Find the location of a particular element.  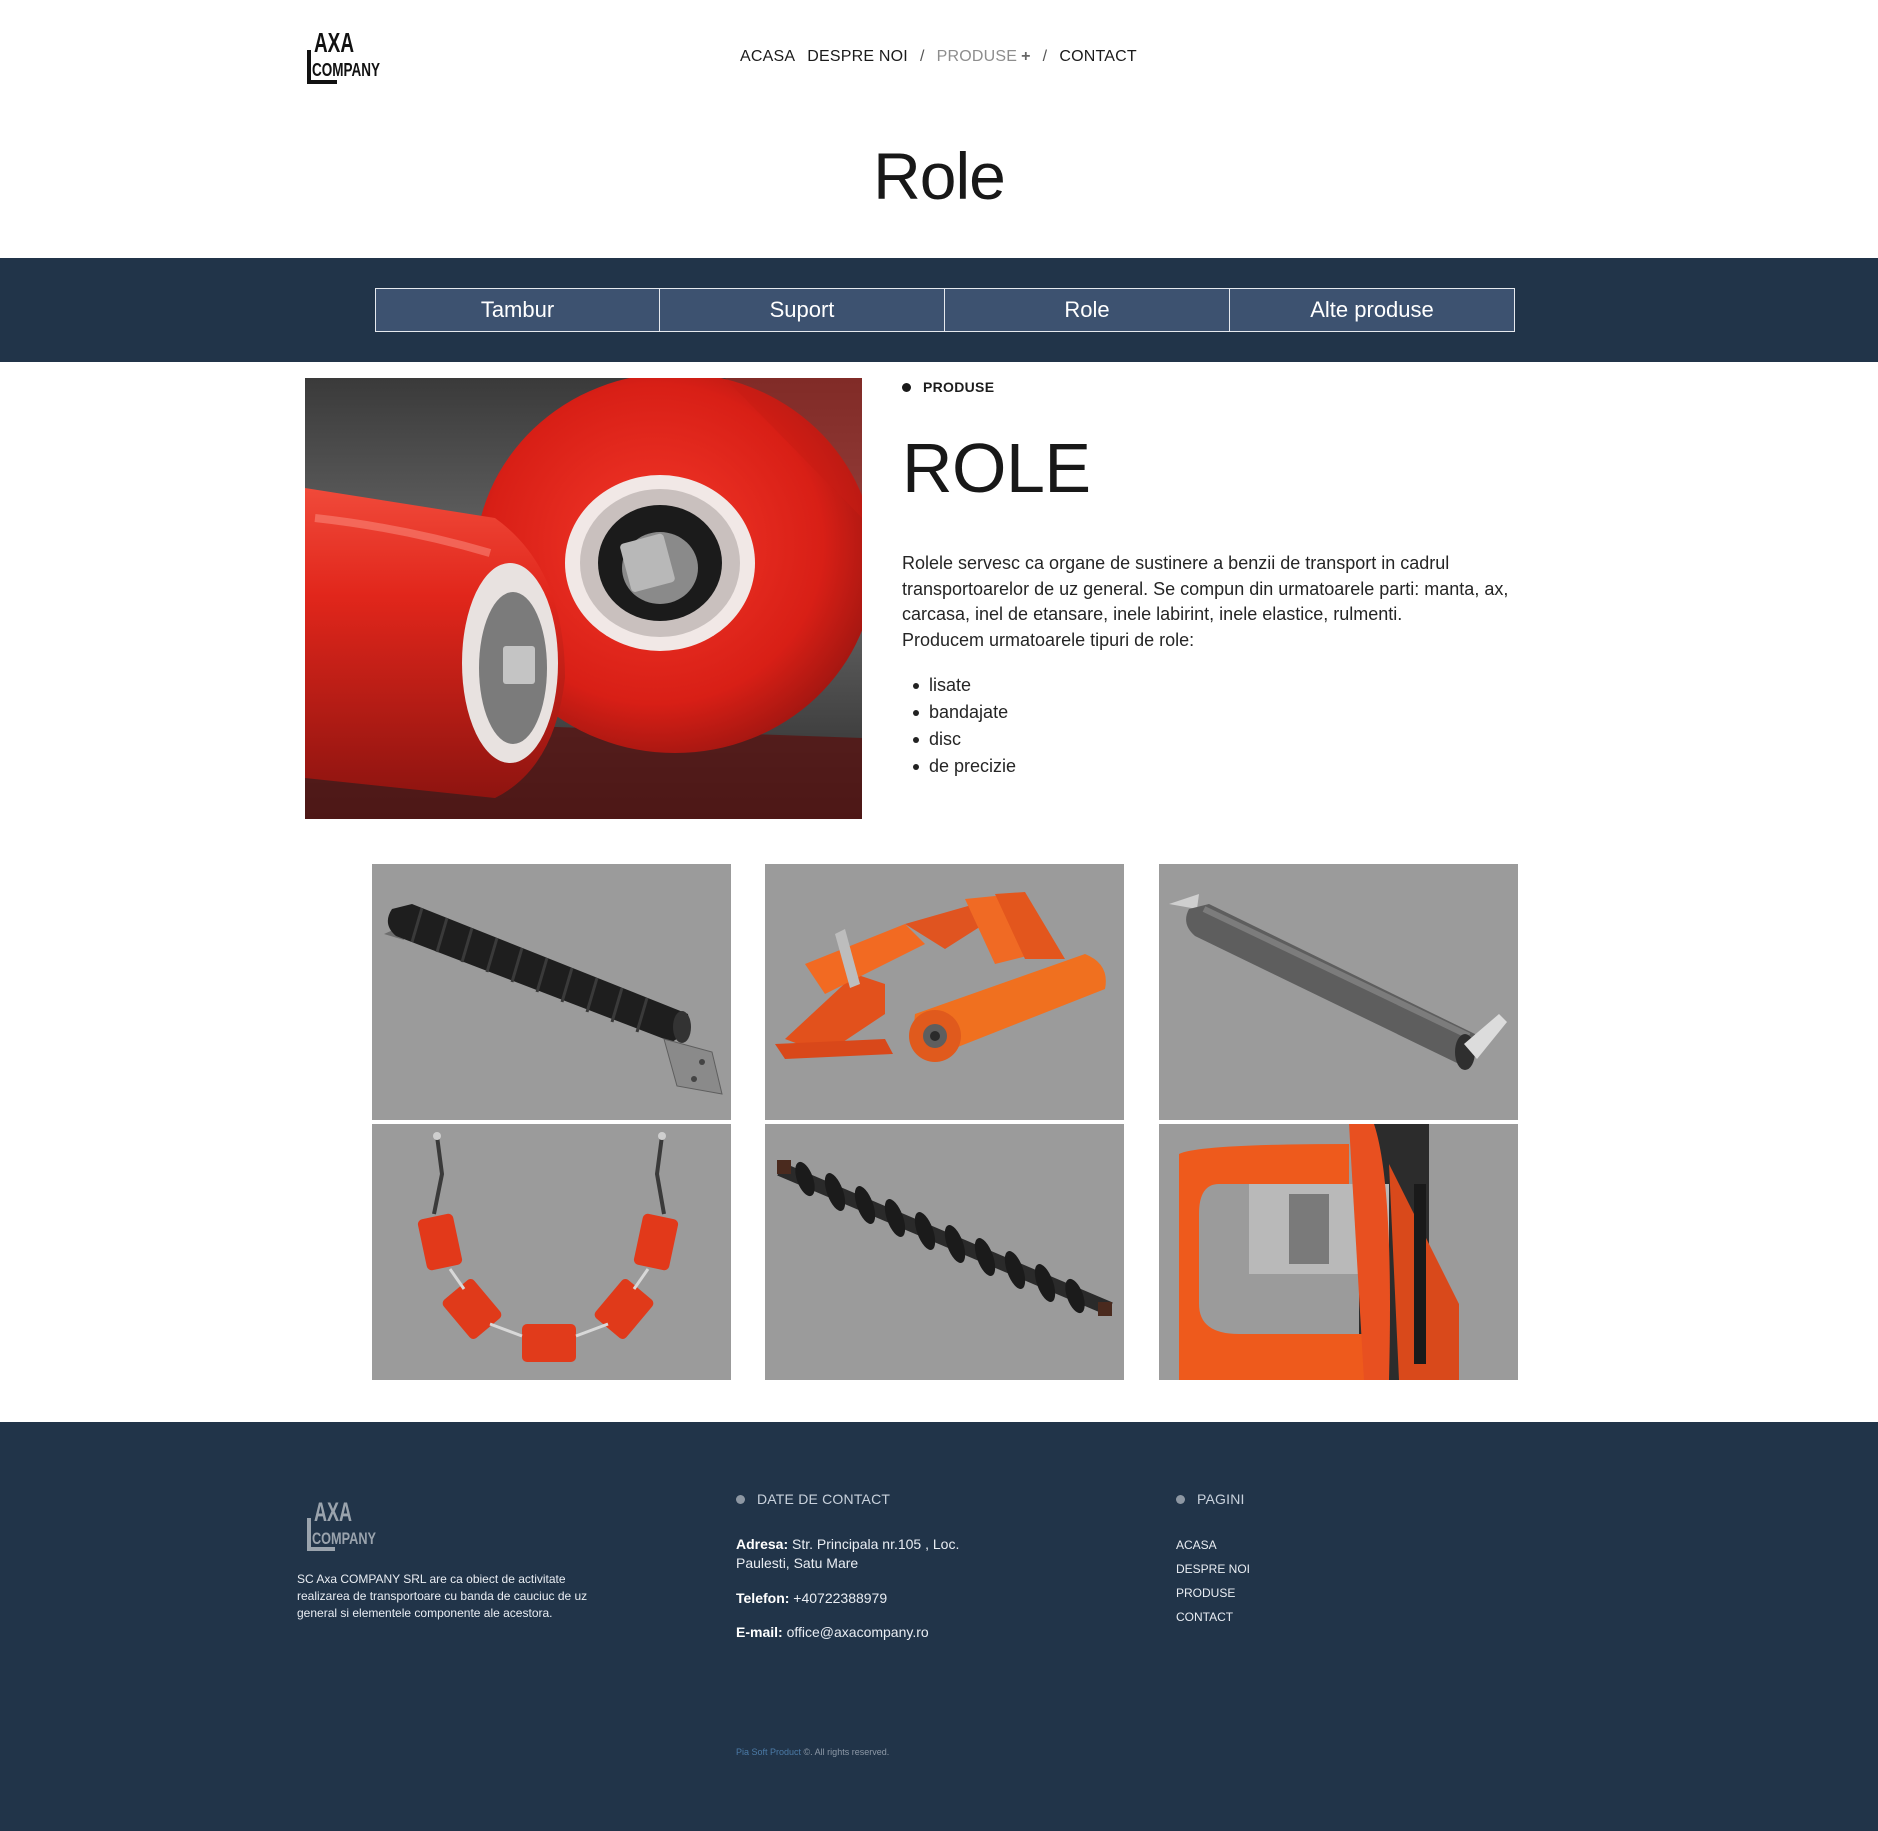

copyright-brand-link: Pia Soft Product is located at coordinates (768, 1752).